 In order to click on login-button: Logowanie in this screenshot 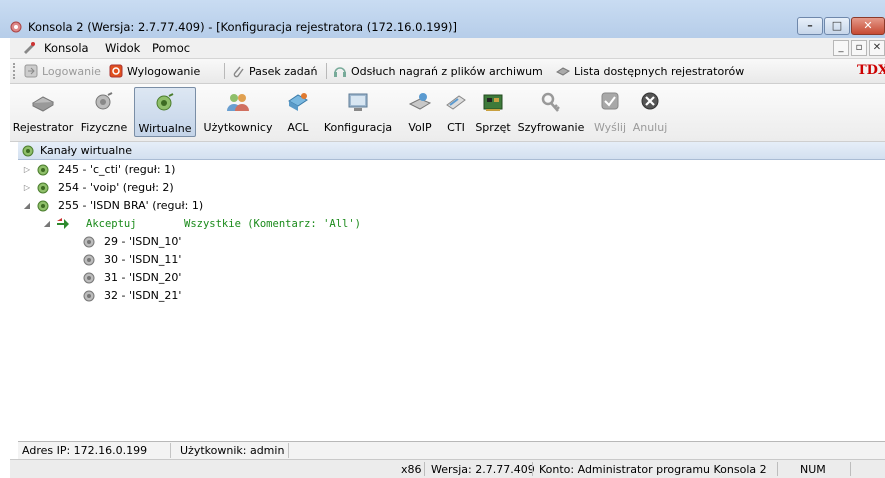, I will do `click(62, 71)`.